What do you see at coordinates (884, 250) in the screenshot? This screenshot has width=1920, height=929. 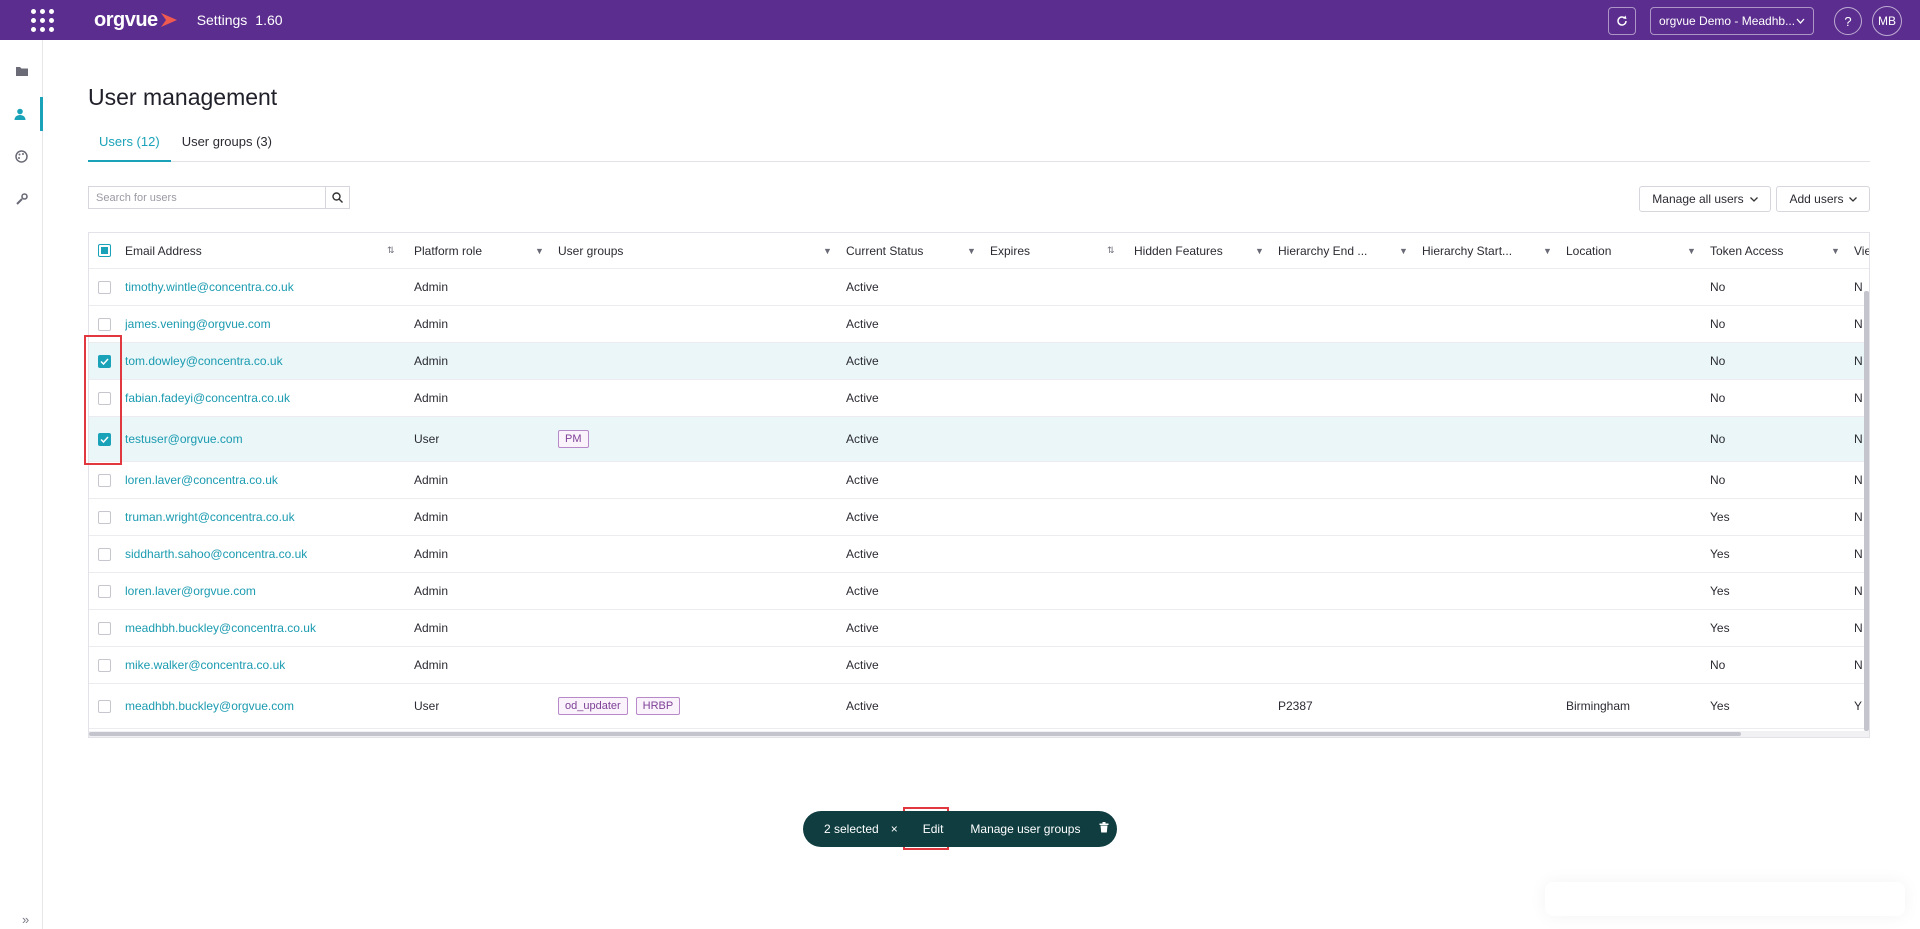 I see `column-header-current-status: Current Status` at bounding box center [884, 250].